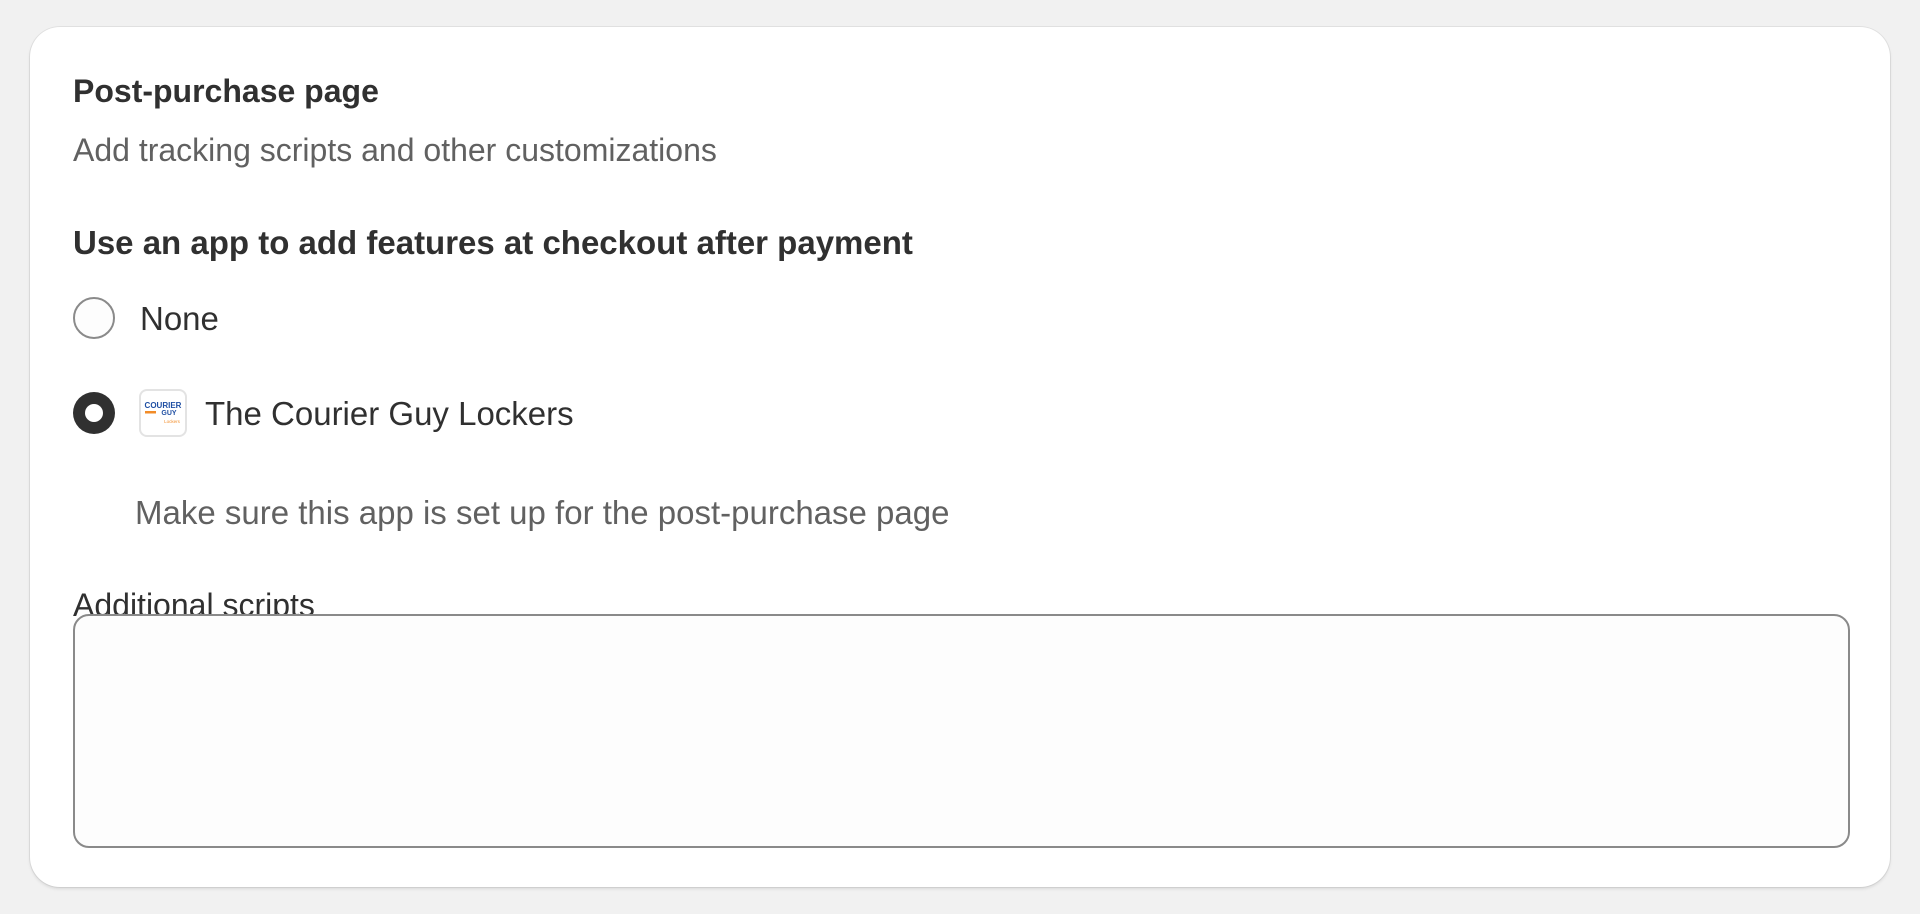  Describe the element at coordinates (179, 318) in the screenshot. I see `radio-label-none: None` at that location.